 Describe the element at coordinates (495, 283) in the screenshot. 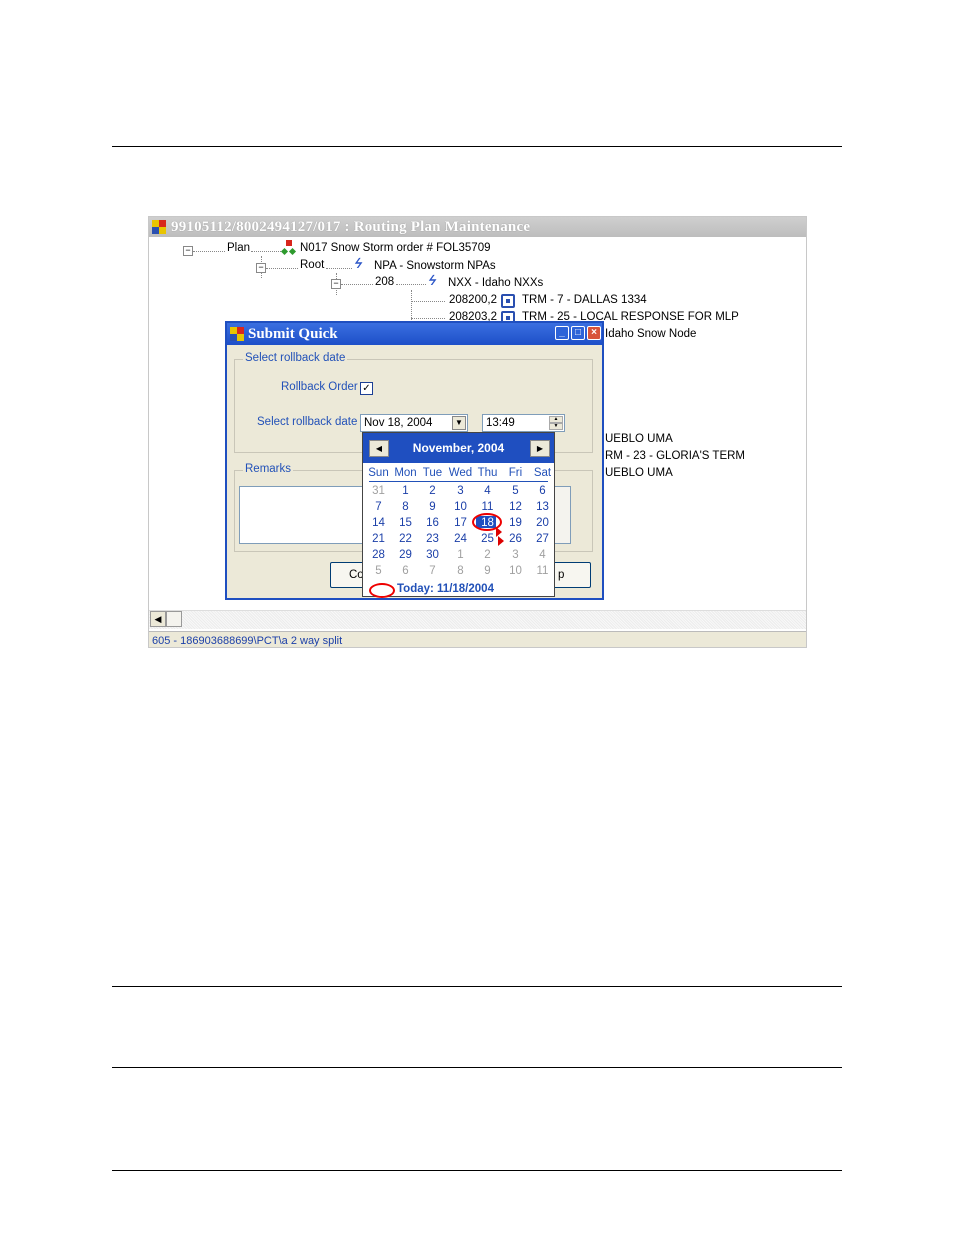

I see `tree-nxx-node: NXX - Idaho NXXs` at that location.